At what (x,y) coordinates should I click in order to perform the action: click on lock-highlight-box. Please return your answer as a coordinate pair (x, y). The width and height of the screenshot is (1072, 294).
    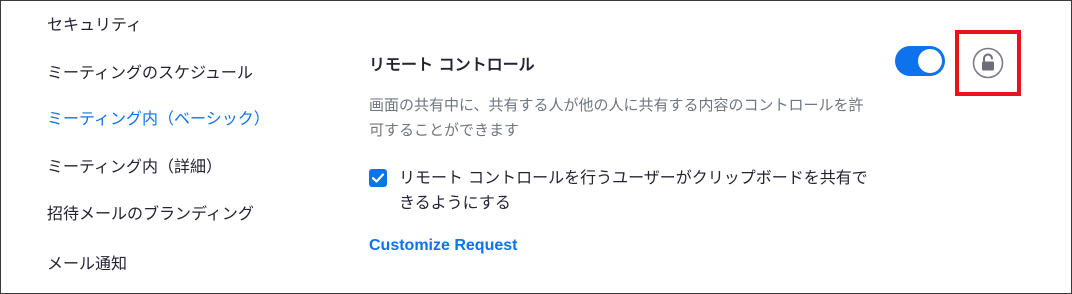
    Looking at the image, I should click on (988, 63).